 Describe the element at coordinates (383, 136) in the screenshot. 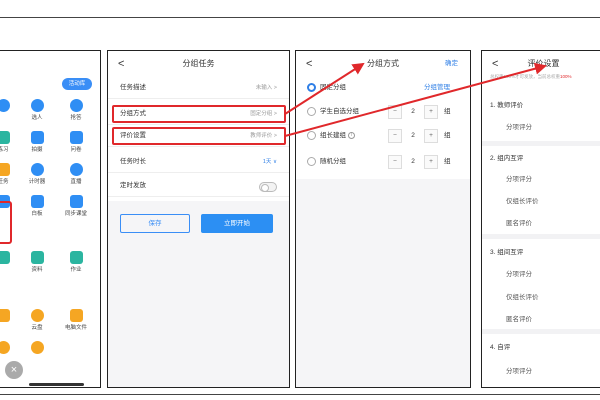

I see `option-leader-creates: 组长建组 i − 2 + 组` at that location.